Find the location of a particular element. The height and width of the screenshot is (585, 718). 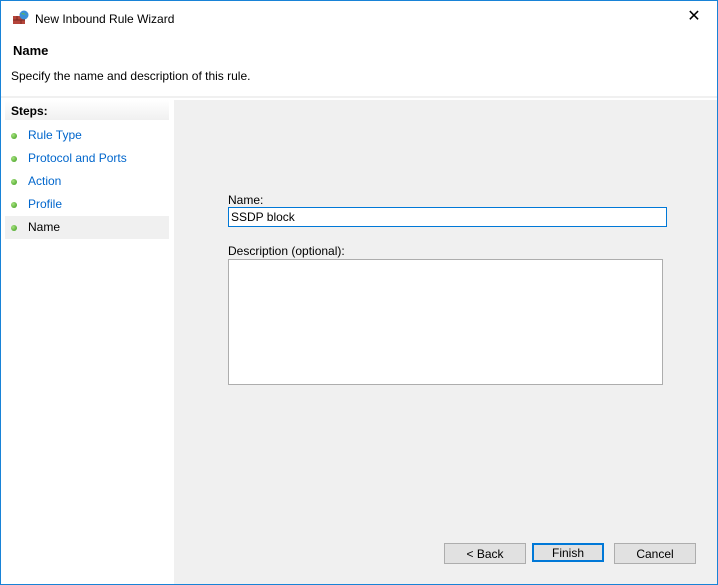

page-title: Name is located at coordinates (31, 50).